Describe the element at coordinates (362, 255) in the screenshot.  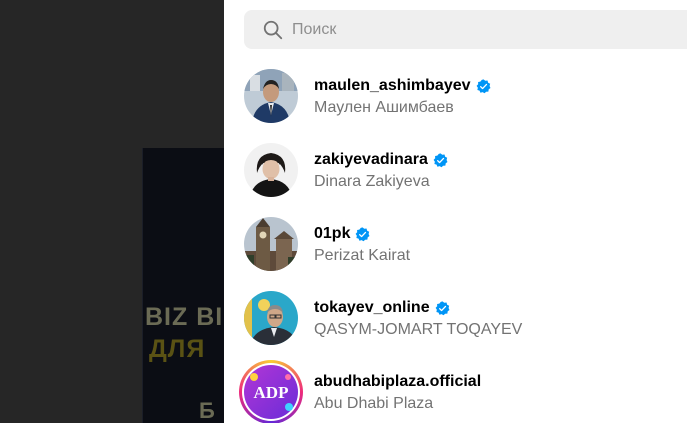
I see `result-full-name: Perizat Kairat` at that location.